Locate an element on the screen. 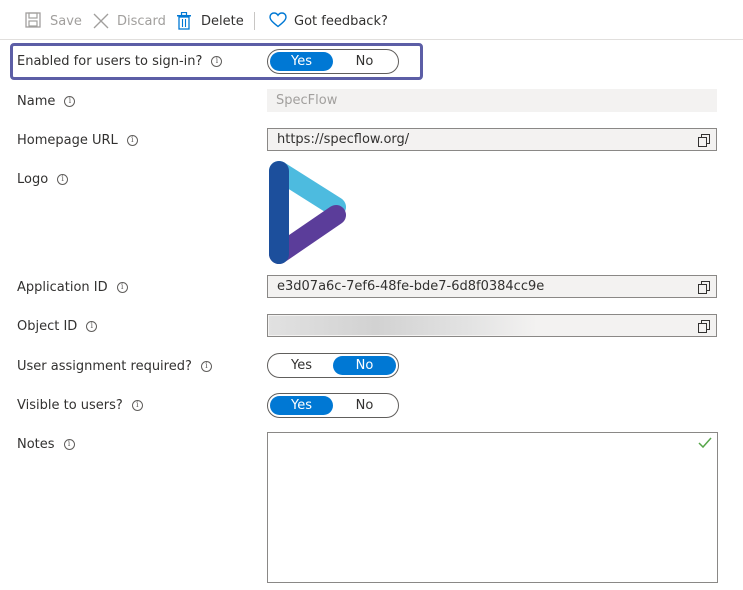 The width and height of the screenshot is (743, 590). heart-icon is located at coordinates (278, 21).